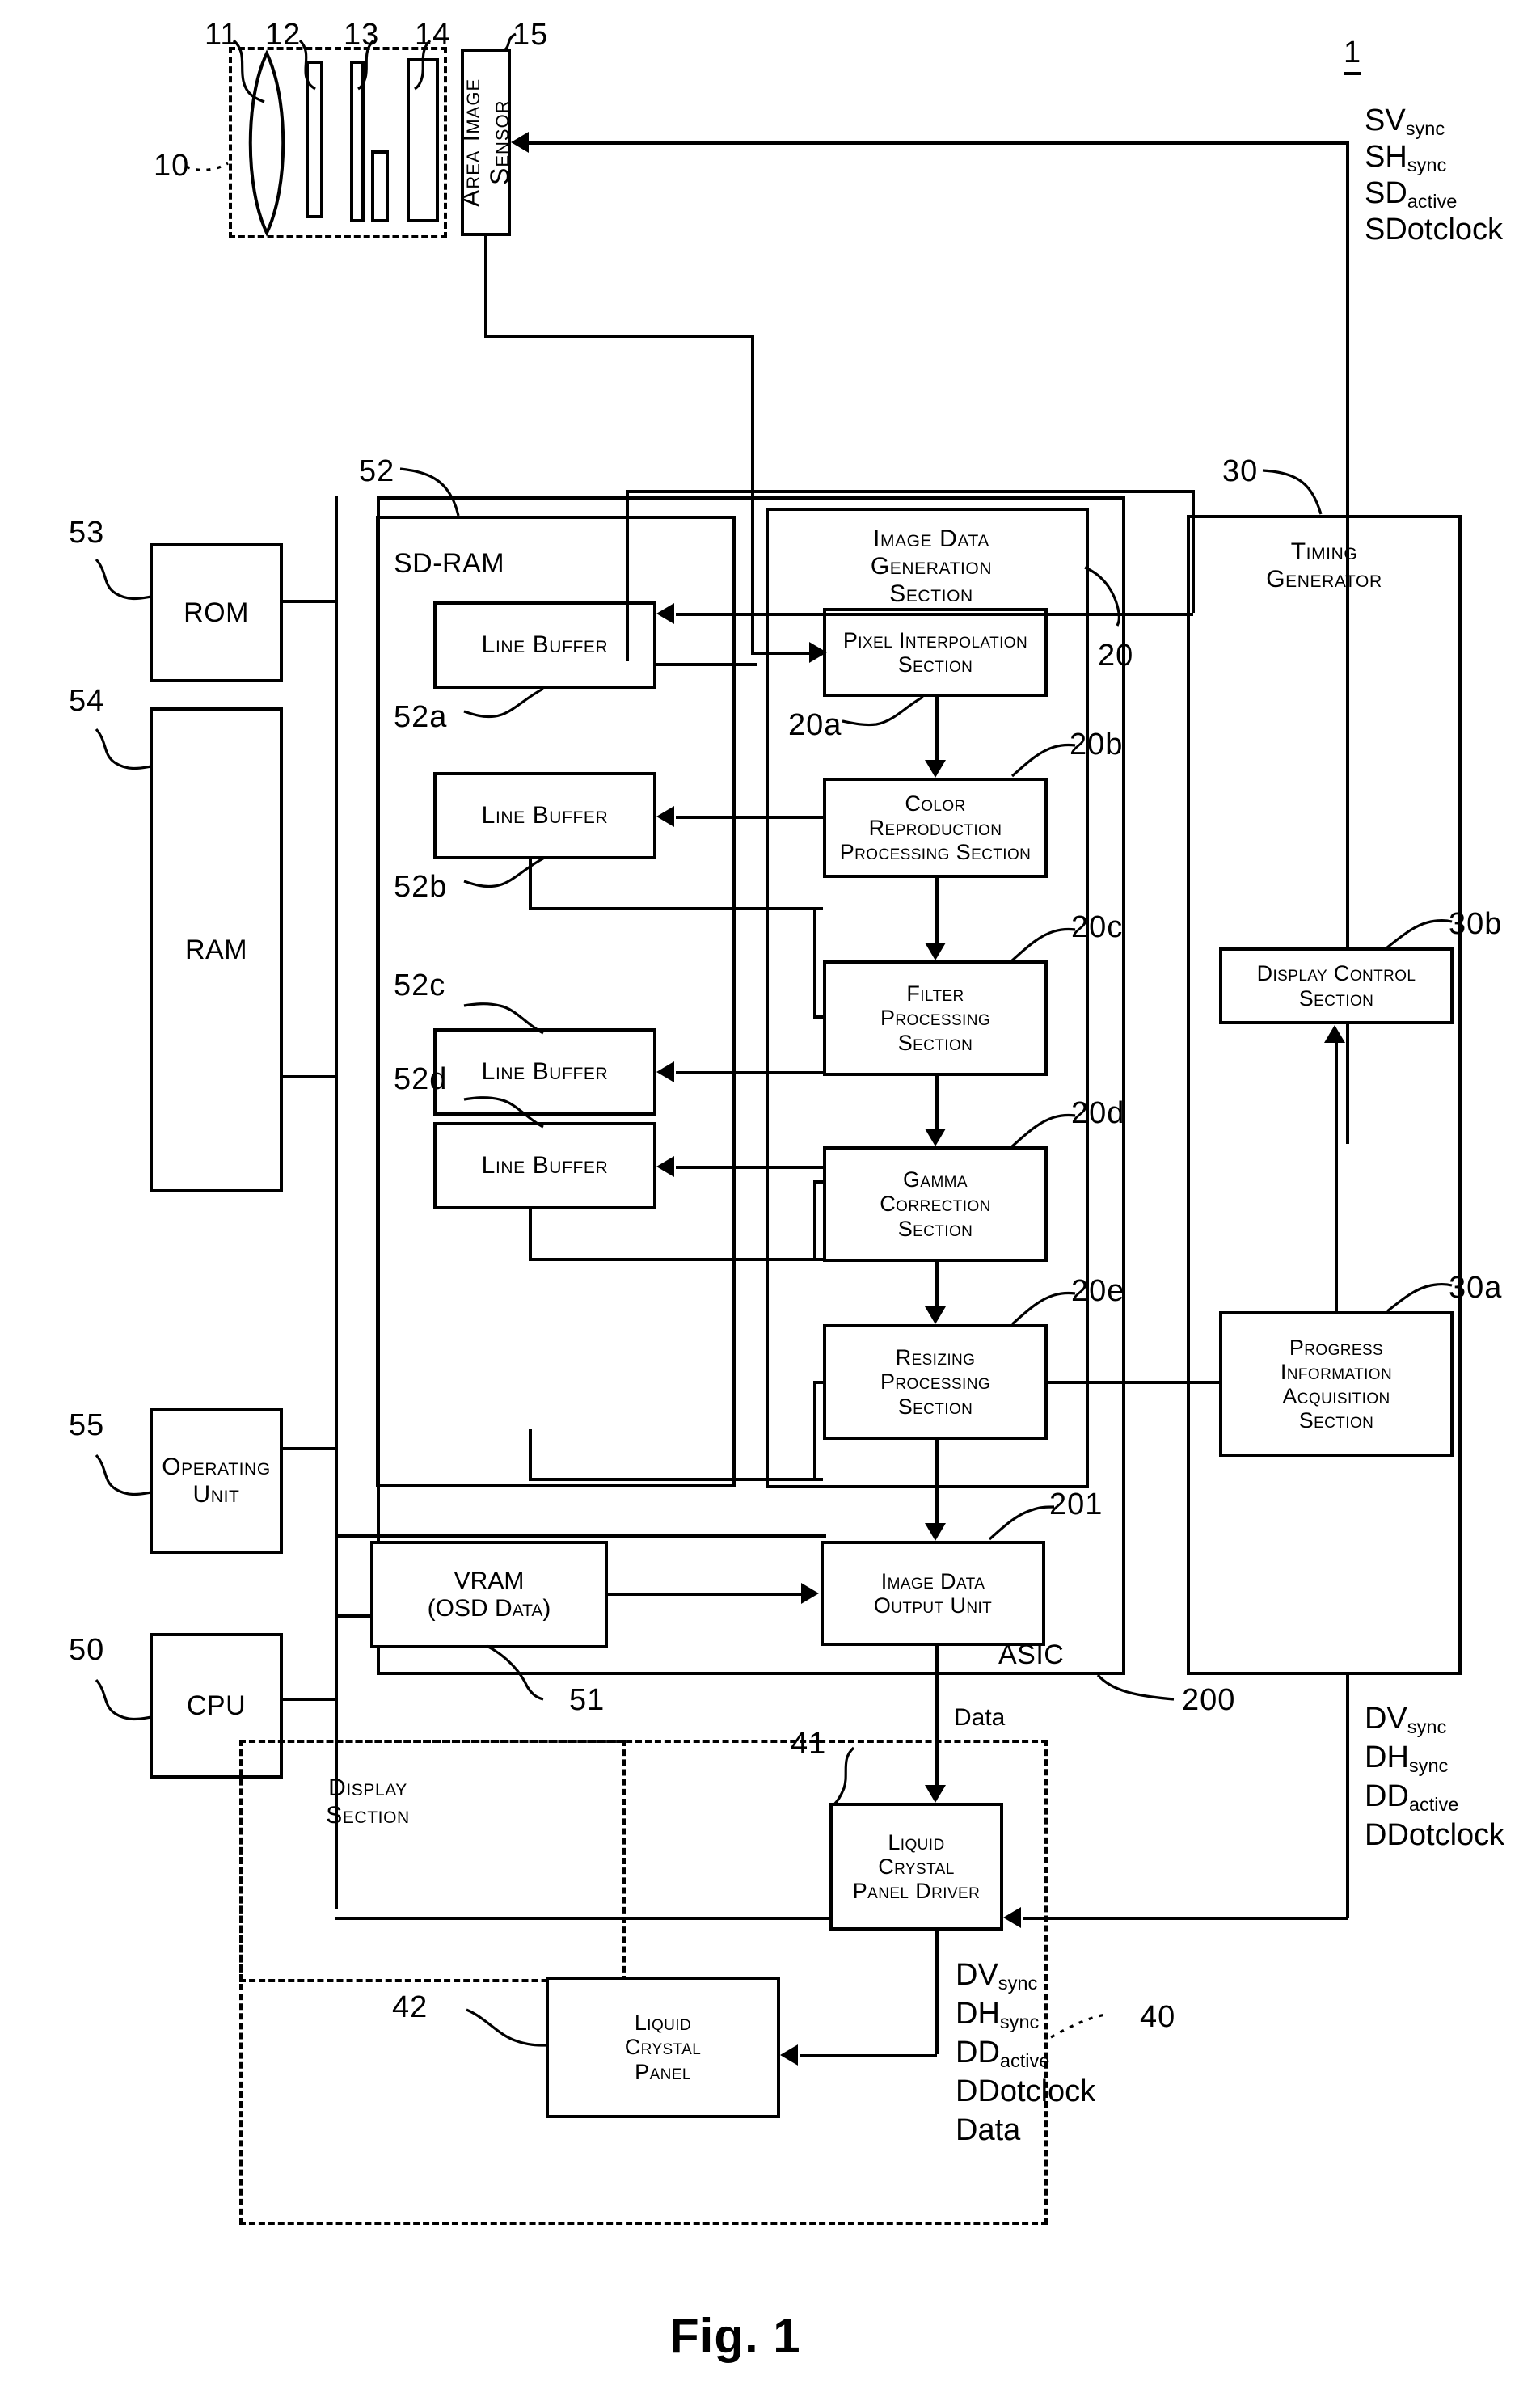 The image size is (1540, 2401). Describe the element at coordinates (222, 35) in the screenshot. I see `ref-11: 11` at that location.